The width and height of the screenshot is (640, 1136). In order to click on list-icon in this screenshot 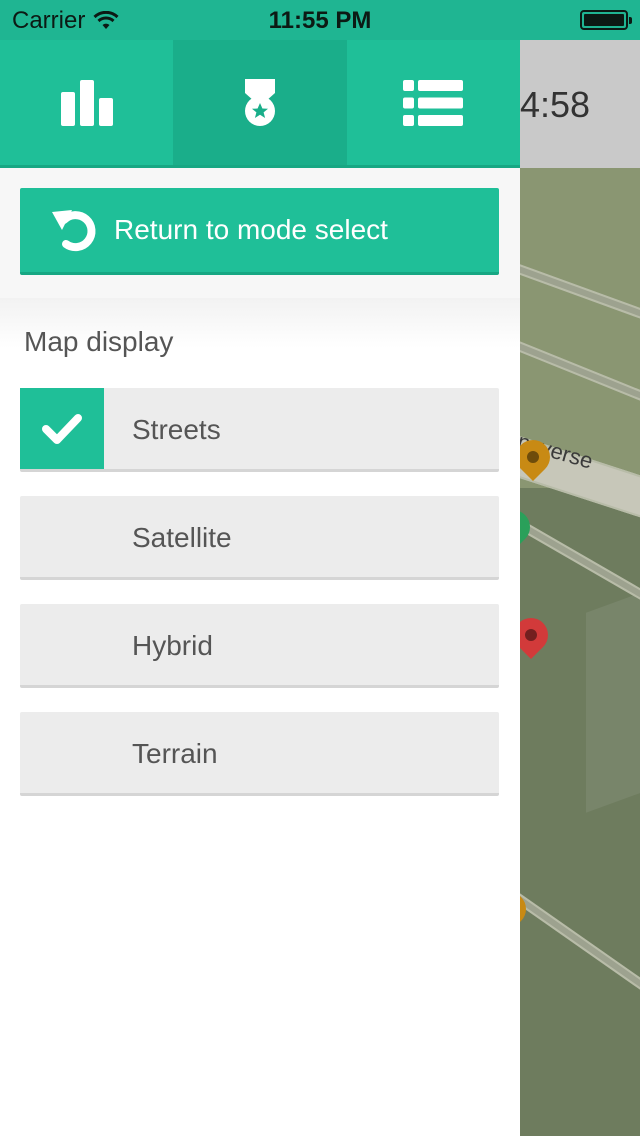, I will do `click(433, 102)`.